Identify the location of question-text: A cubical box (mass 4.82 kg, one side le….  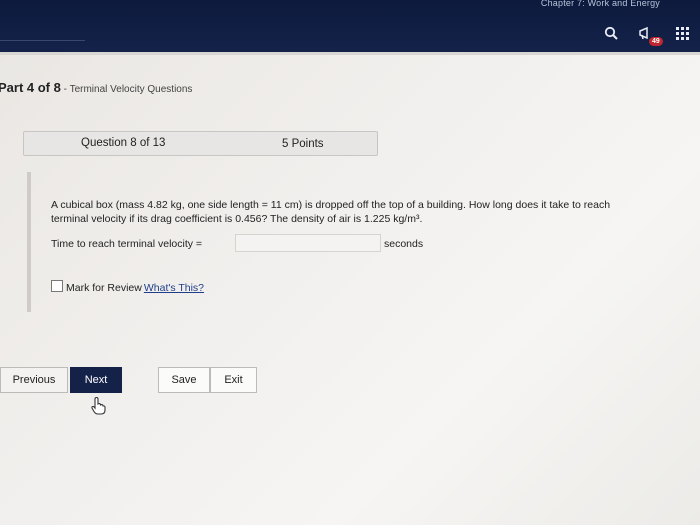
(366, 212).